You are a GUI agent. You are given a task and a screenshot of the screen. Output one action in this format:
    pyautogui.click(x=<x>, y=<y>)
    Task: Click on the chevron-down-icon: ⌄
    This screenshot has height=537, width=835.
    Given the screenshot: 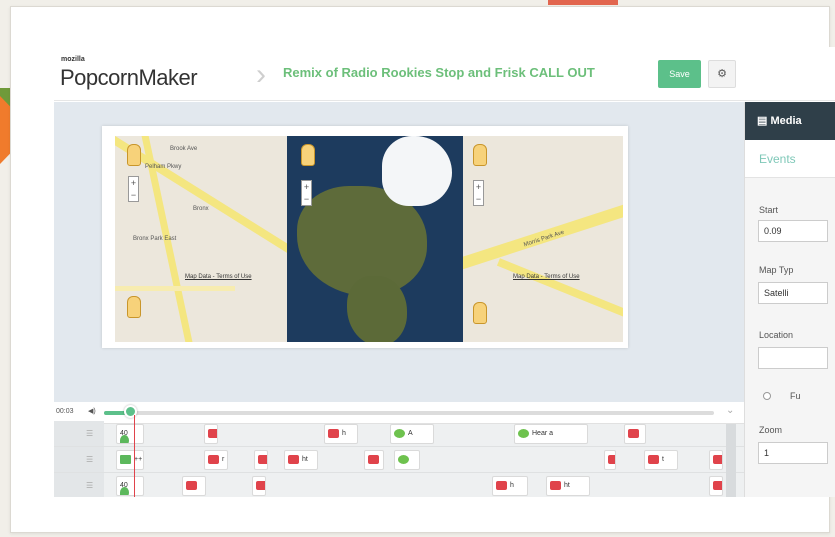 What is the action you would take?
    pyautogui.click(x=730, y=410)
    